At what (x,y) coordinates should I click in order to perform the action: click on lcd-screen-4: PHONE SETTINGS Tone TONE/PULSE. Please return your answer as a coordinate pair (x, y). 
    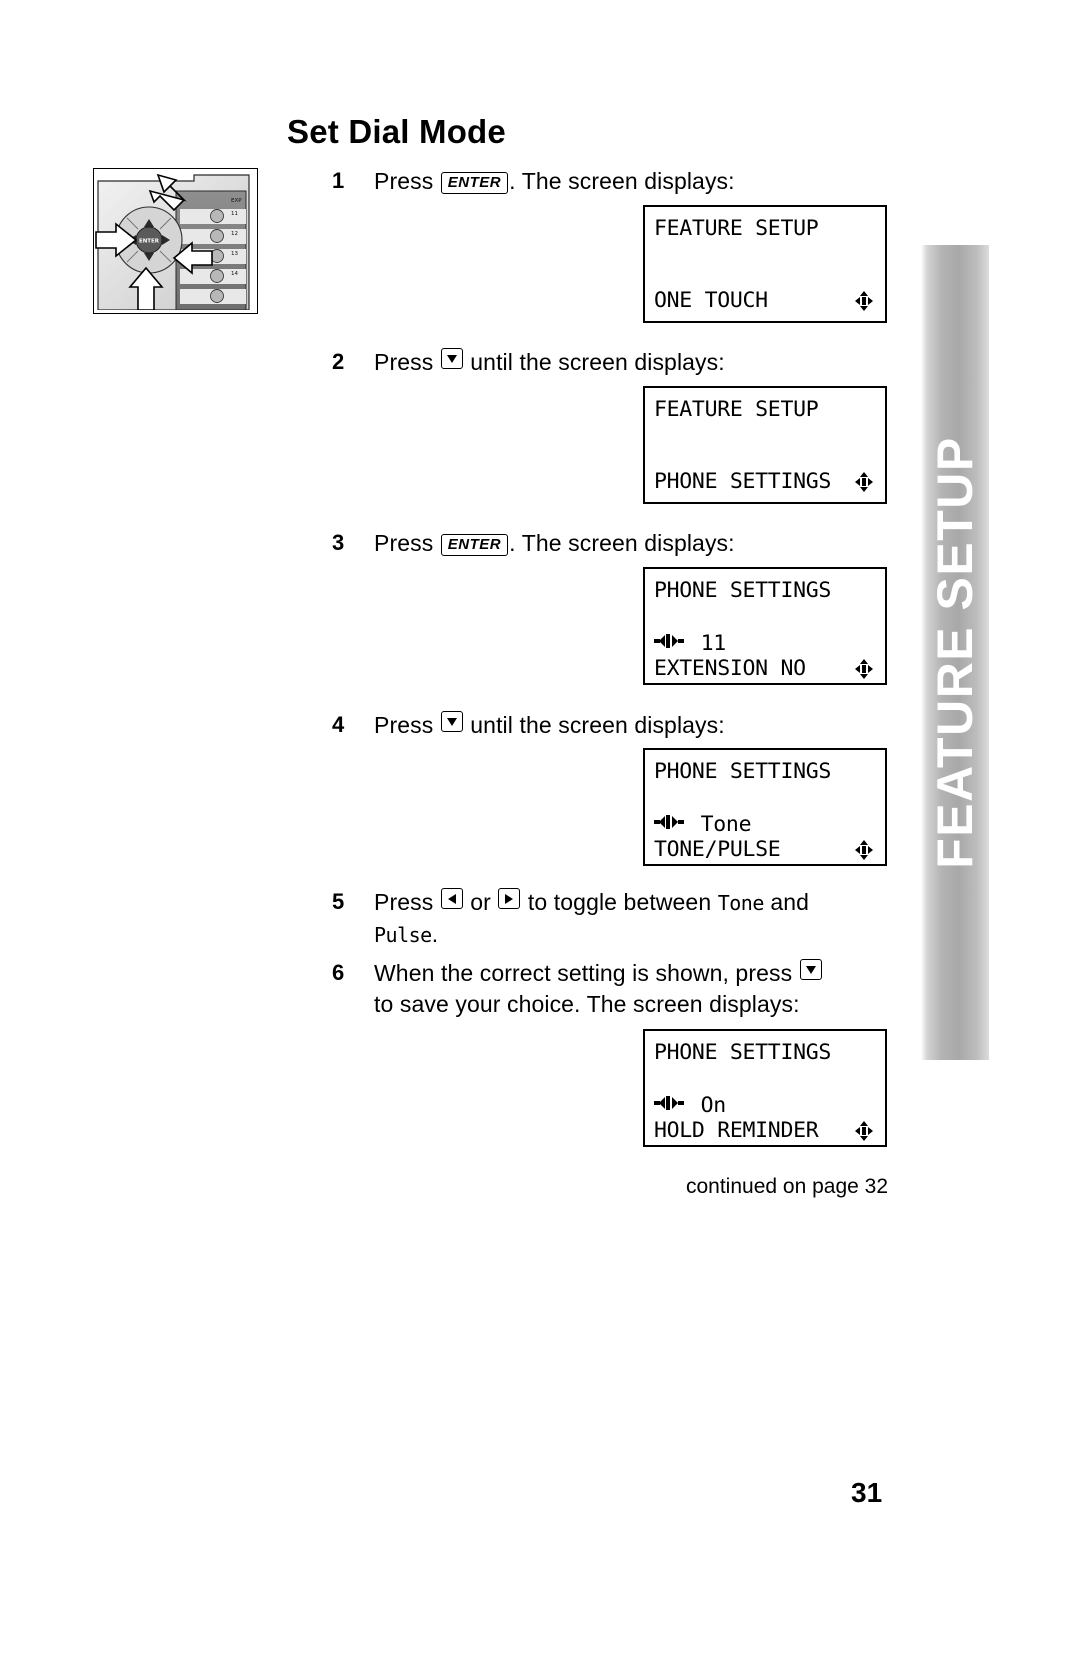
    Looking at the image, I should click on (765, 807).